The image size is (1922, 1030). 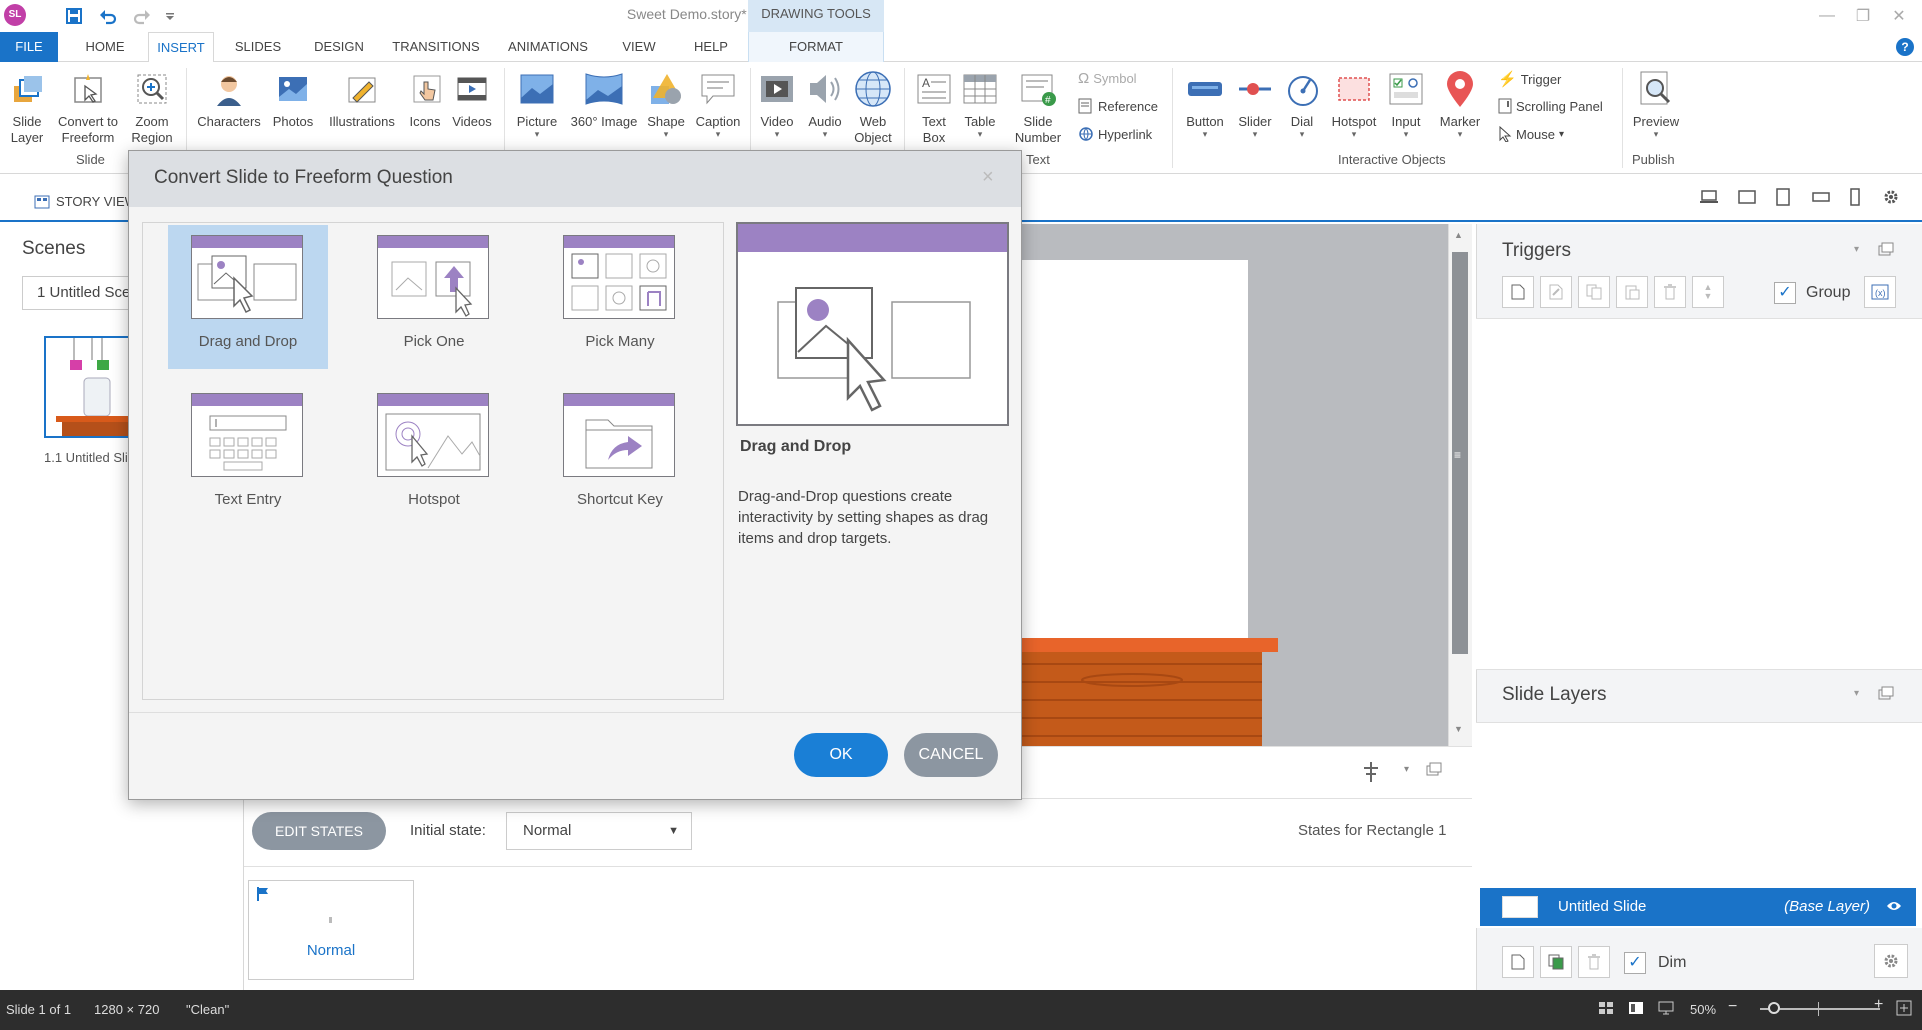 What do you see at coordinates (434, 455) in the screenshot?
I see `option-hotspot: Hotspot` at bounding box center [434, 455].